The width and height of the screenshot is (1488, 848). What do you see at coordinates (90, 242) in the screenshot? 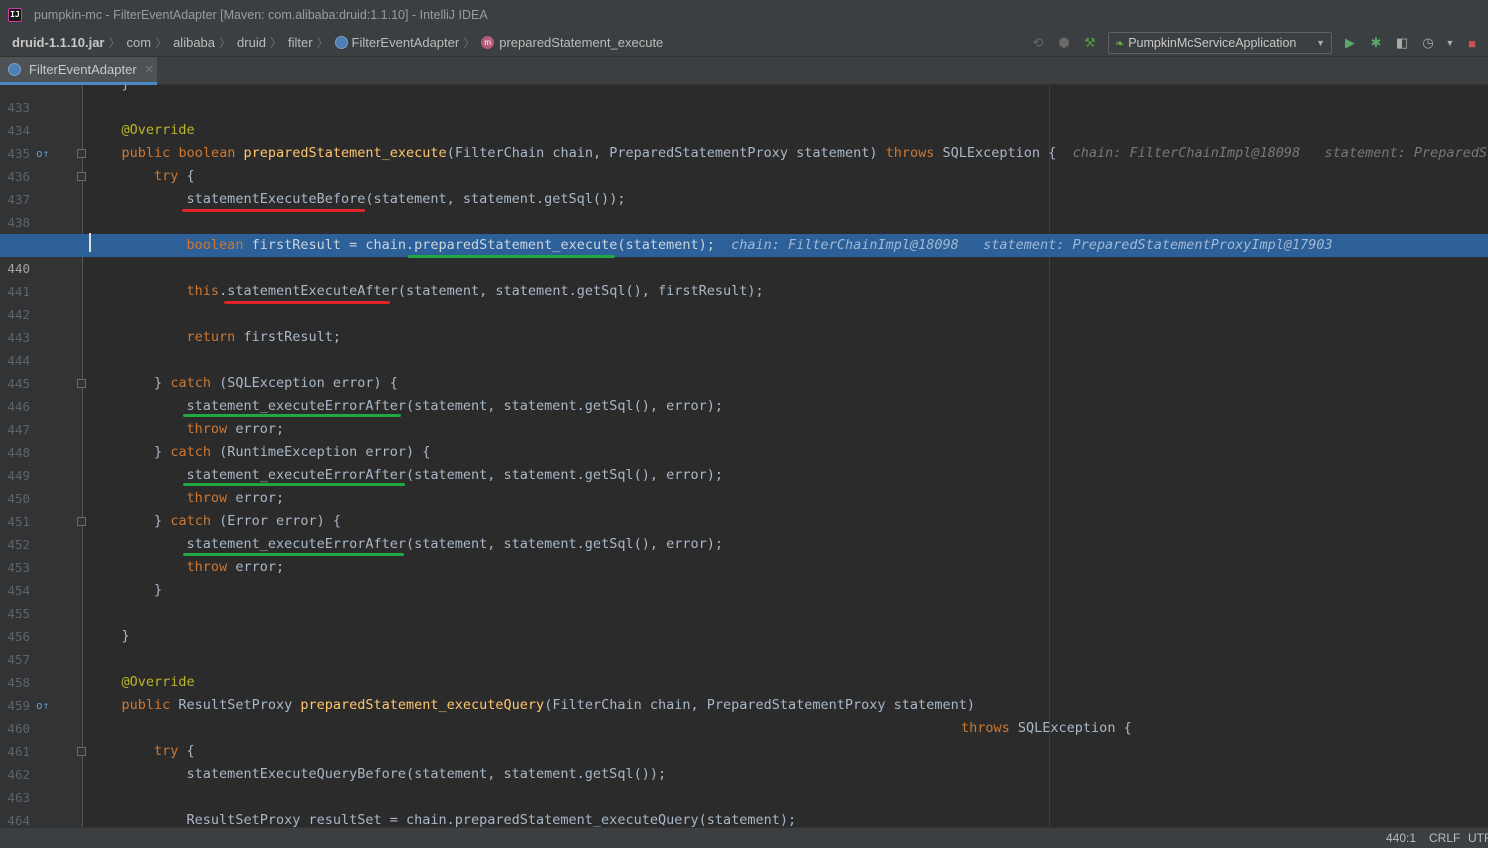
I see `text-caret` at bounding box center [90, 242].